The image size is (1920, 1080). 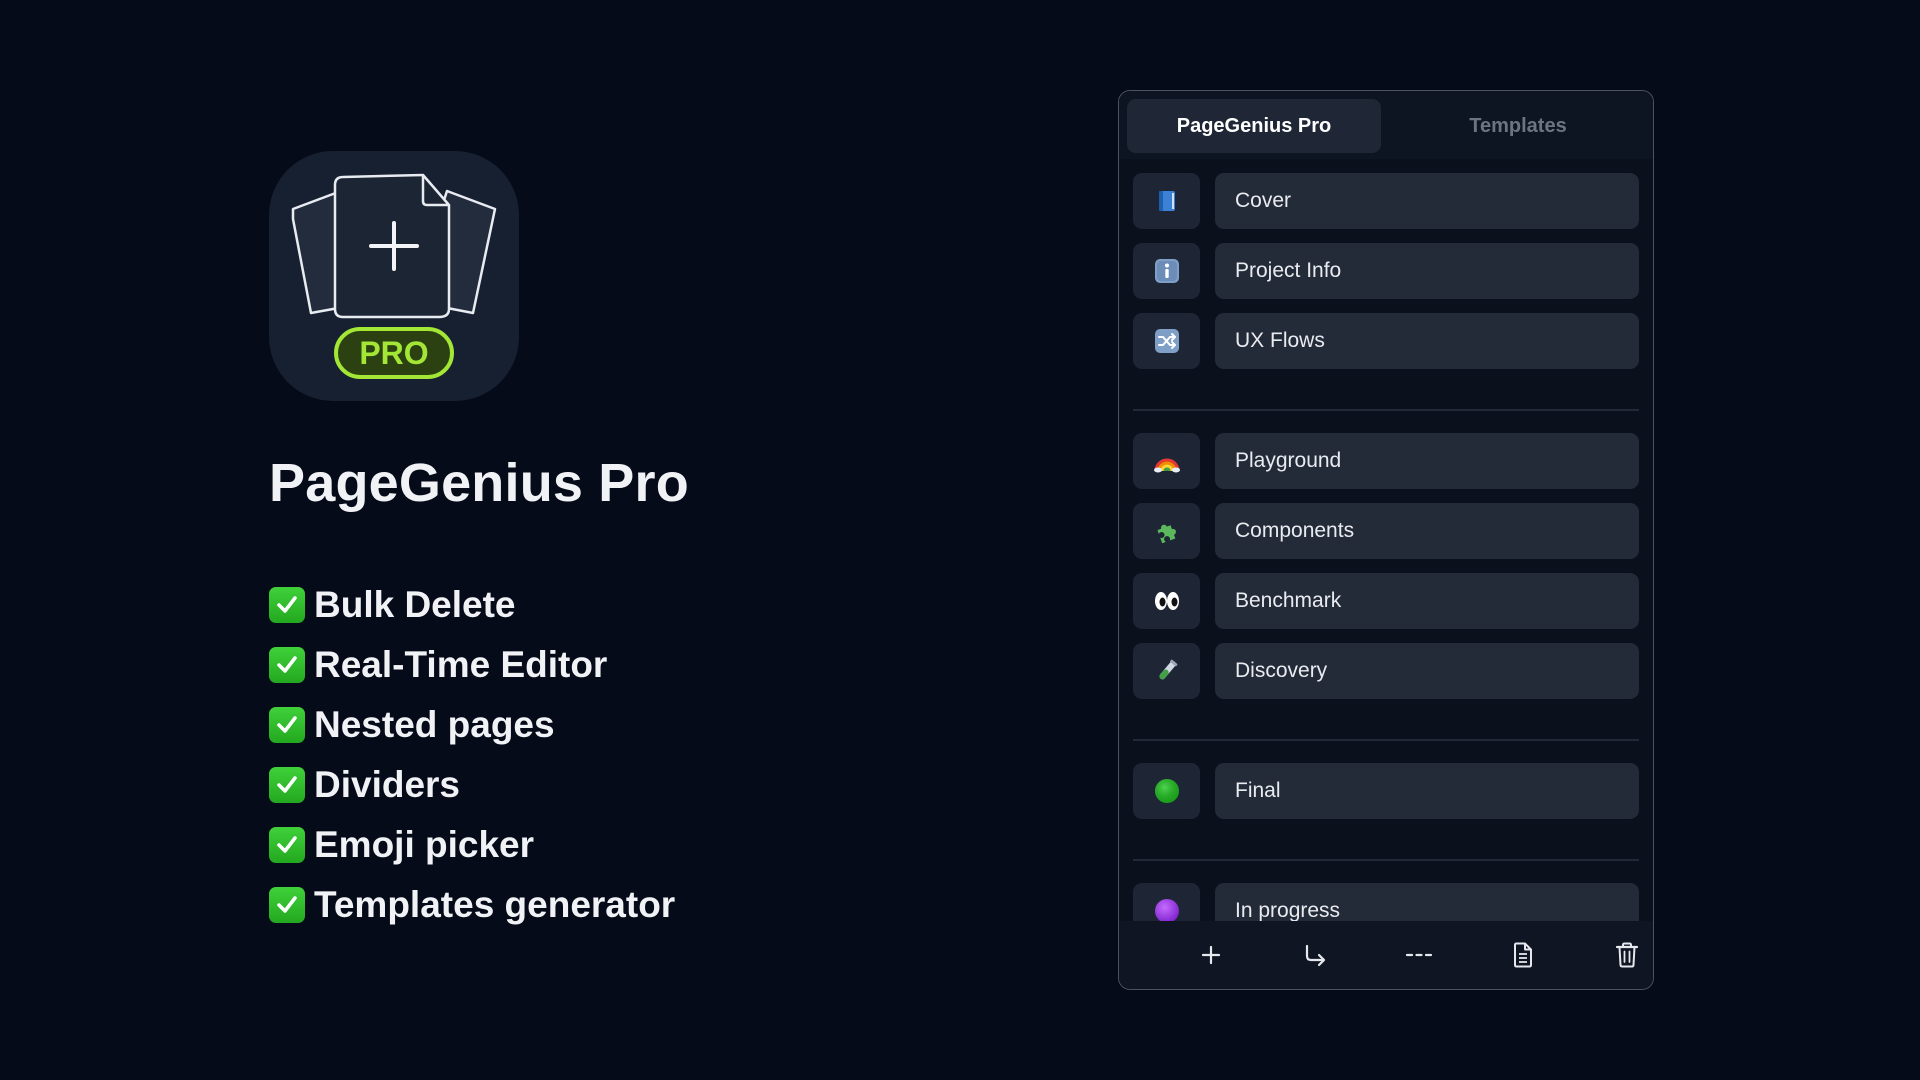 I want to click on info-icon, so click(x=1166, y=271).